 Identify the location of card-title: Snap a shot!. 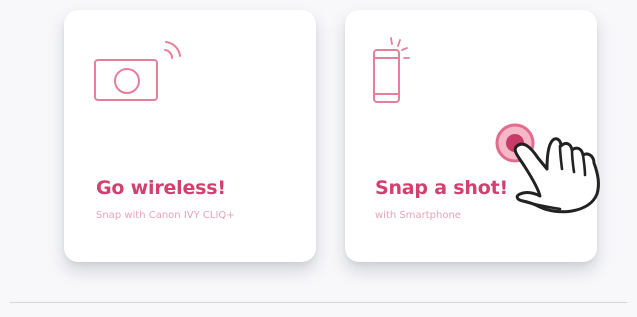
(441, 188).